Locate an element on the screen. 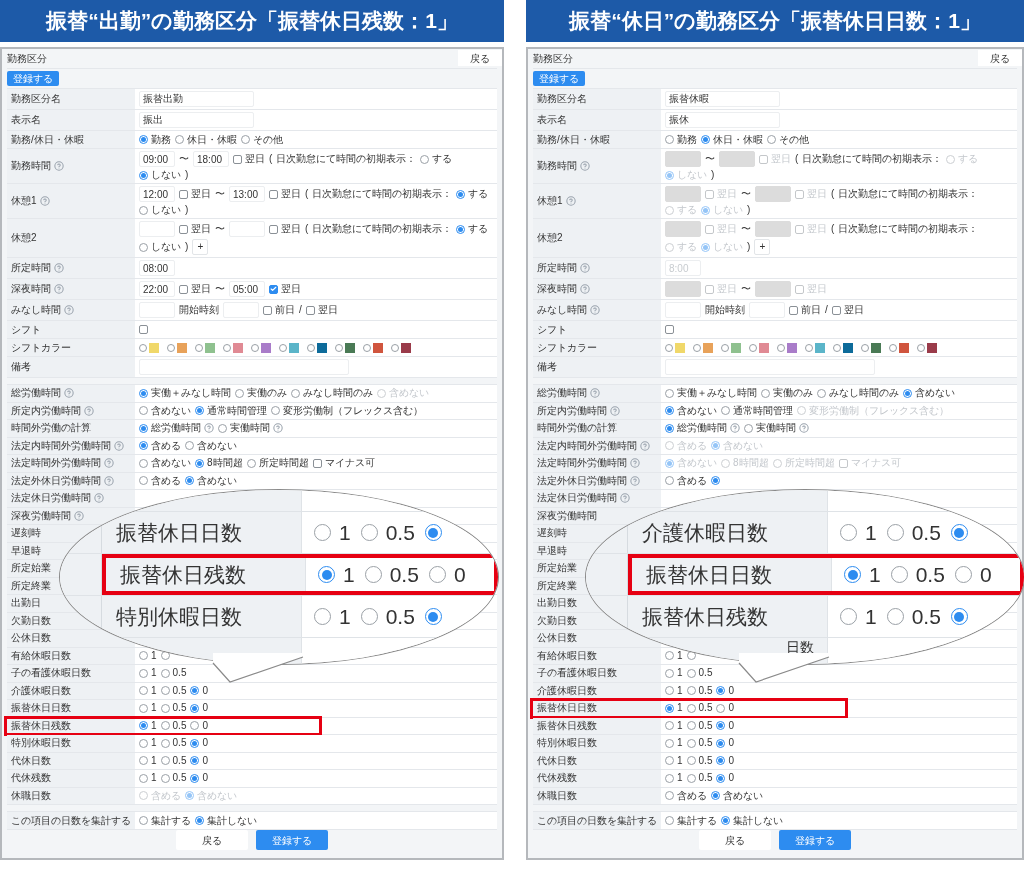 Image resolution: width=1024 pixels, height=871 pixels. time-field: 12:00 is located at coordinates (157, 194).